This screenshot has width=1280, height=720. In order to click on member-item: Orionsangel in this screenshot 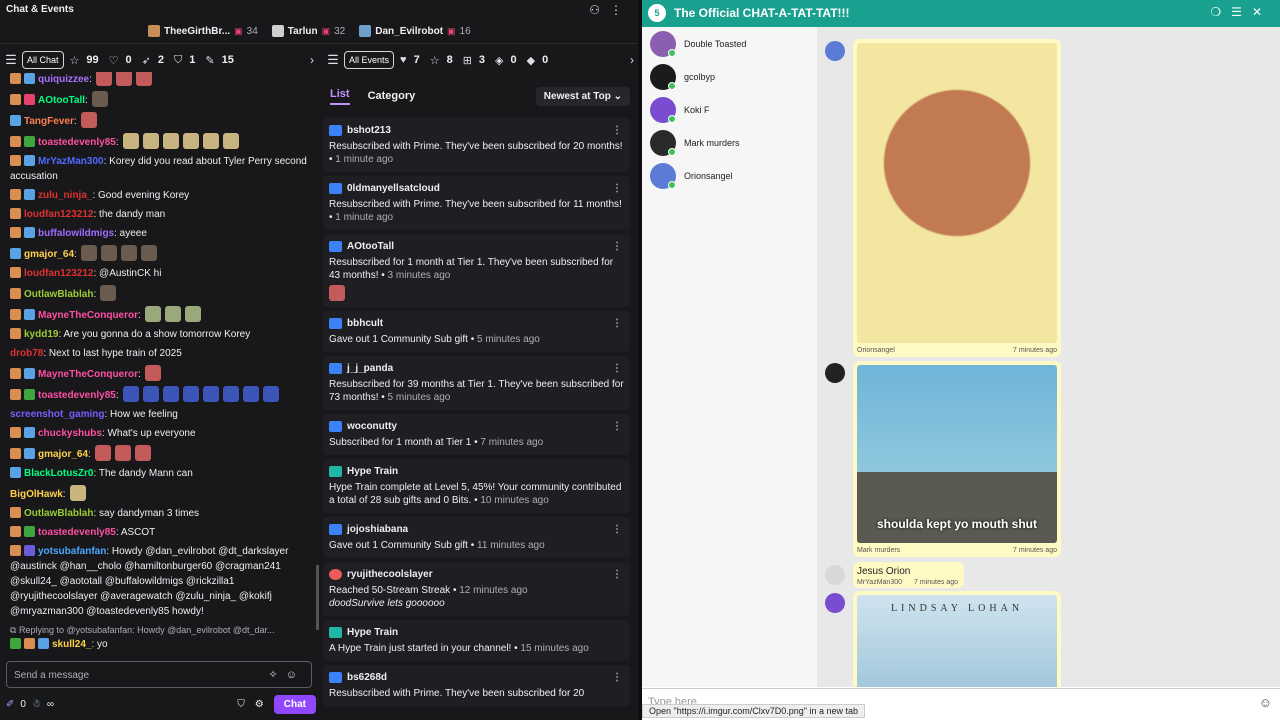, I will do `click(729, 175)`.